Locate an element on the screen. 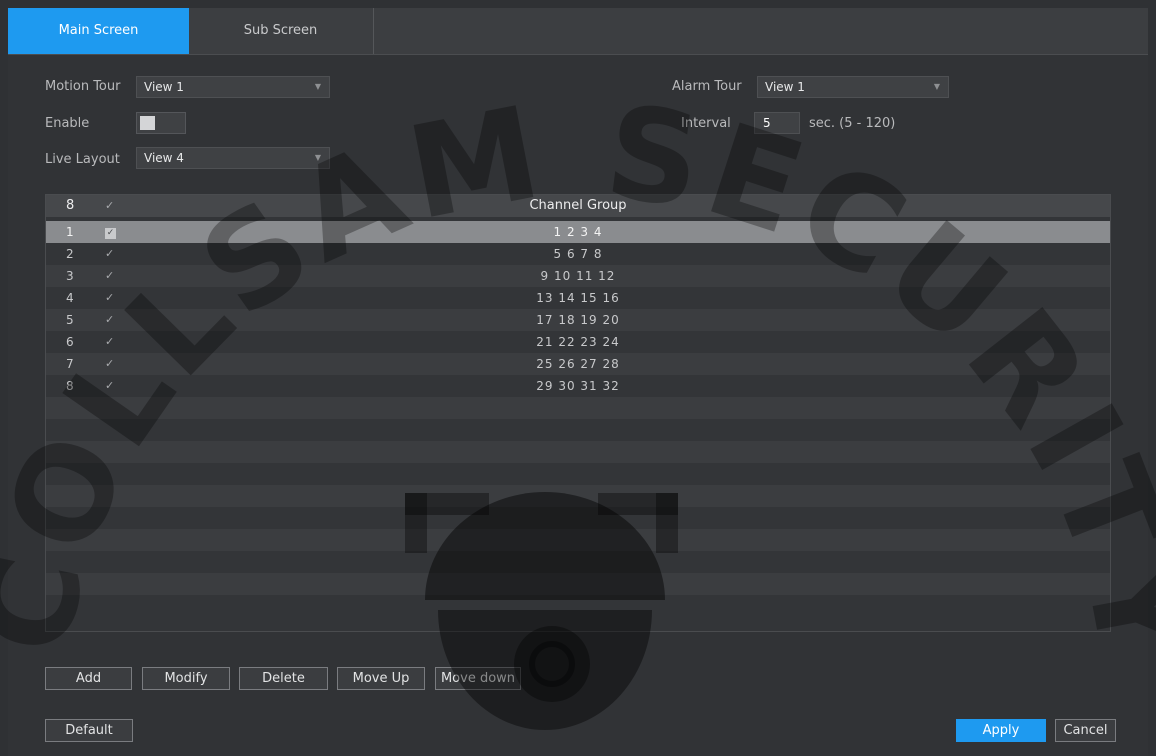  table-row: 17 18 19 20 5 ✓ is located at coordinates (578, 320).